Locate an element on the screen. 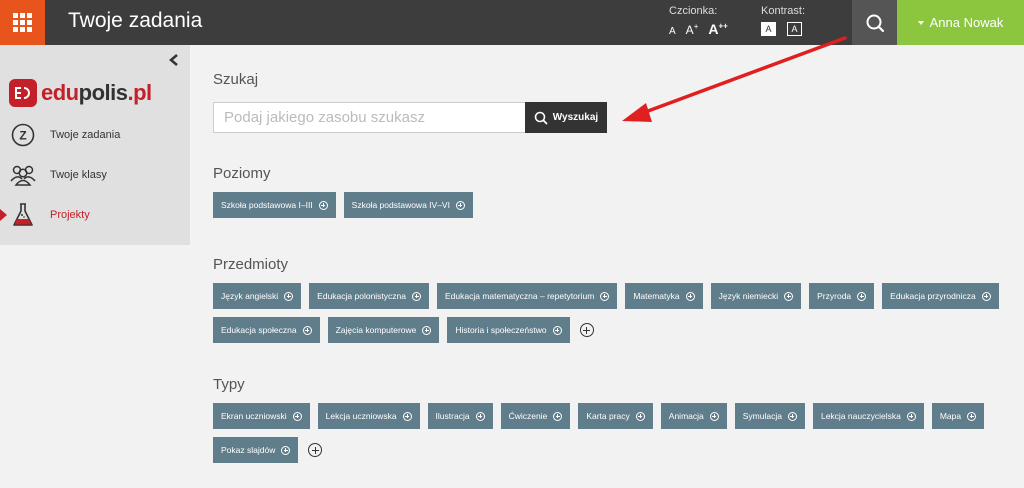 This screenshot has width=1024, height=488. sidebar-item-label: Twoje klasy is located at coordinates (78, 175).